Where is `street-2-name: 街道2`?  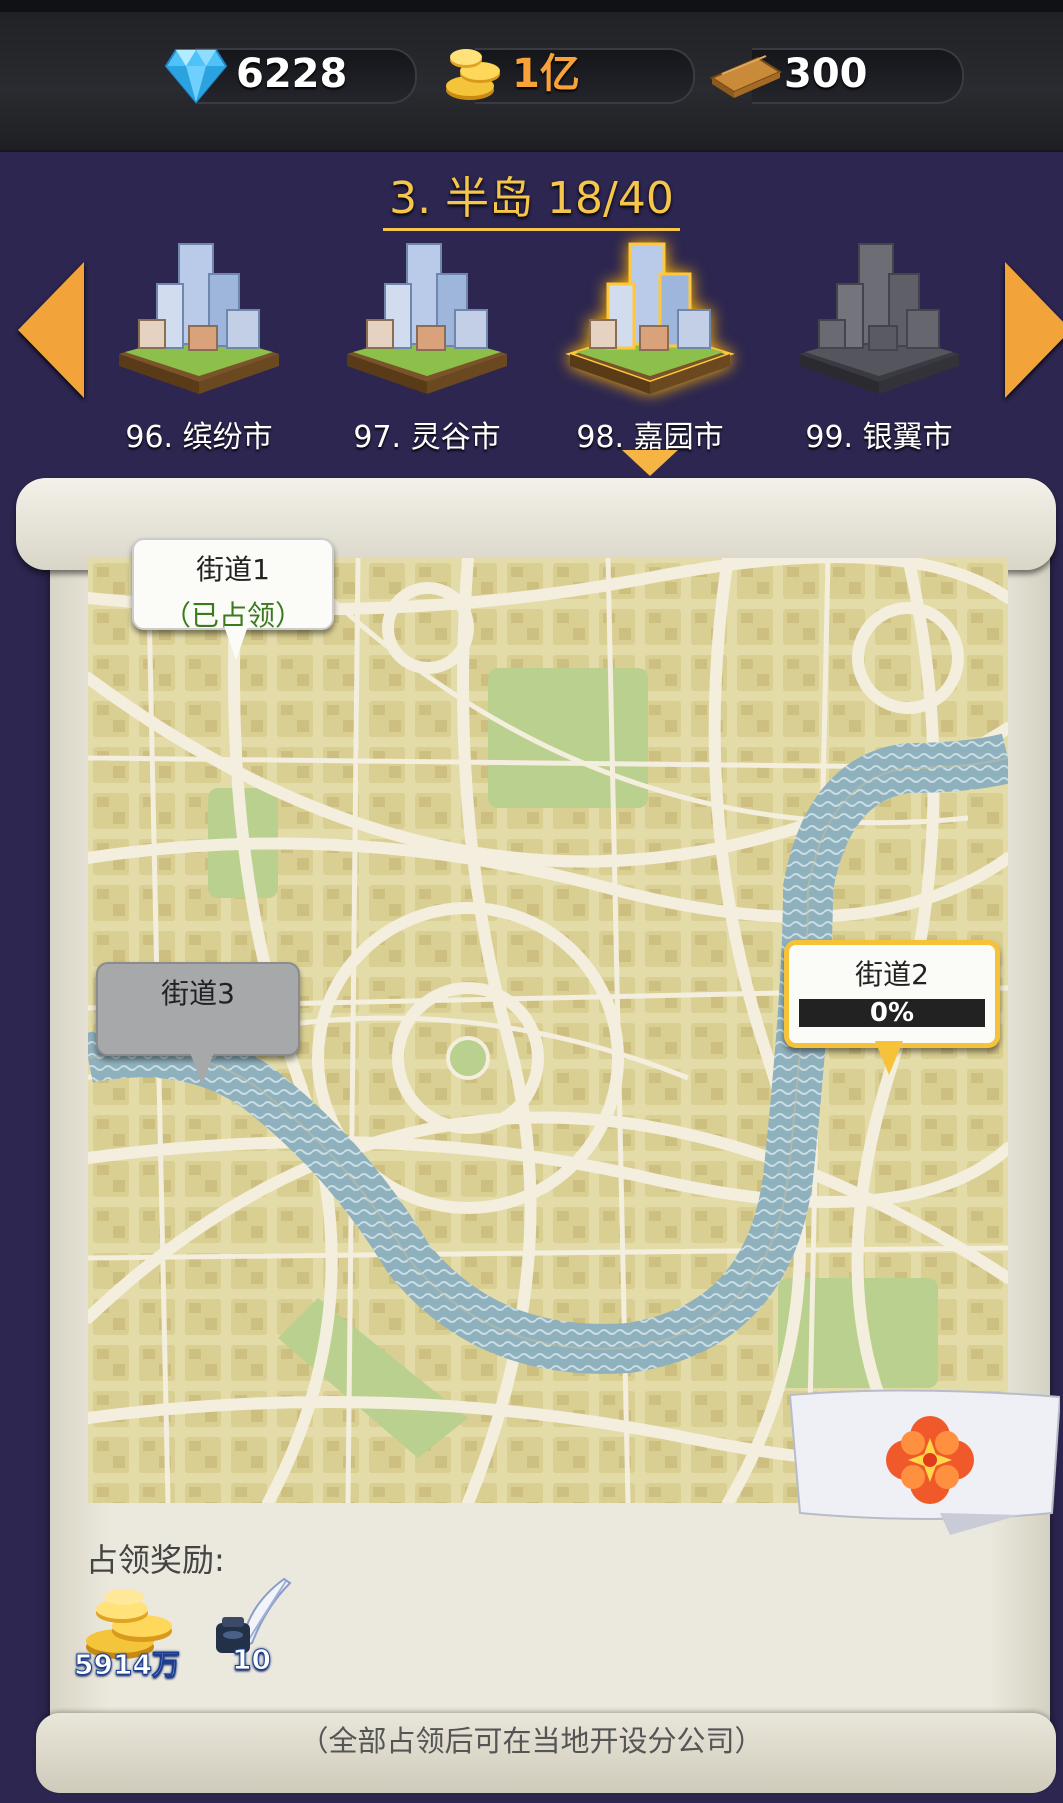 street-2-name: 街道2 is located at coordinates (892, 974).